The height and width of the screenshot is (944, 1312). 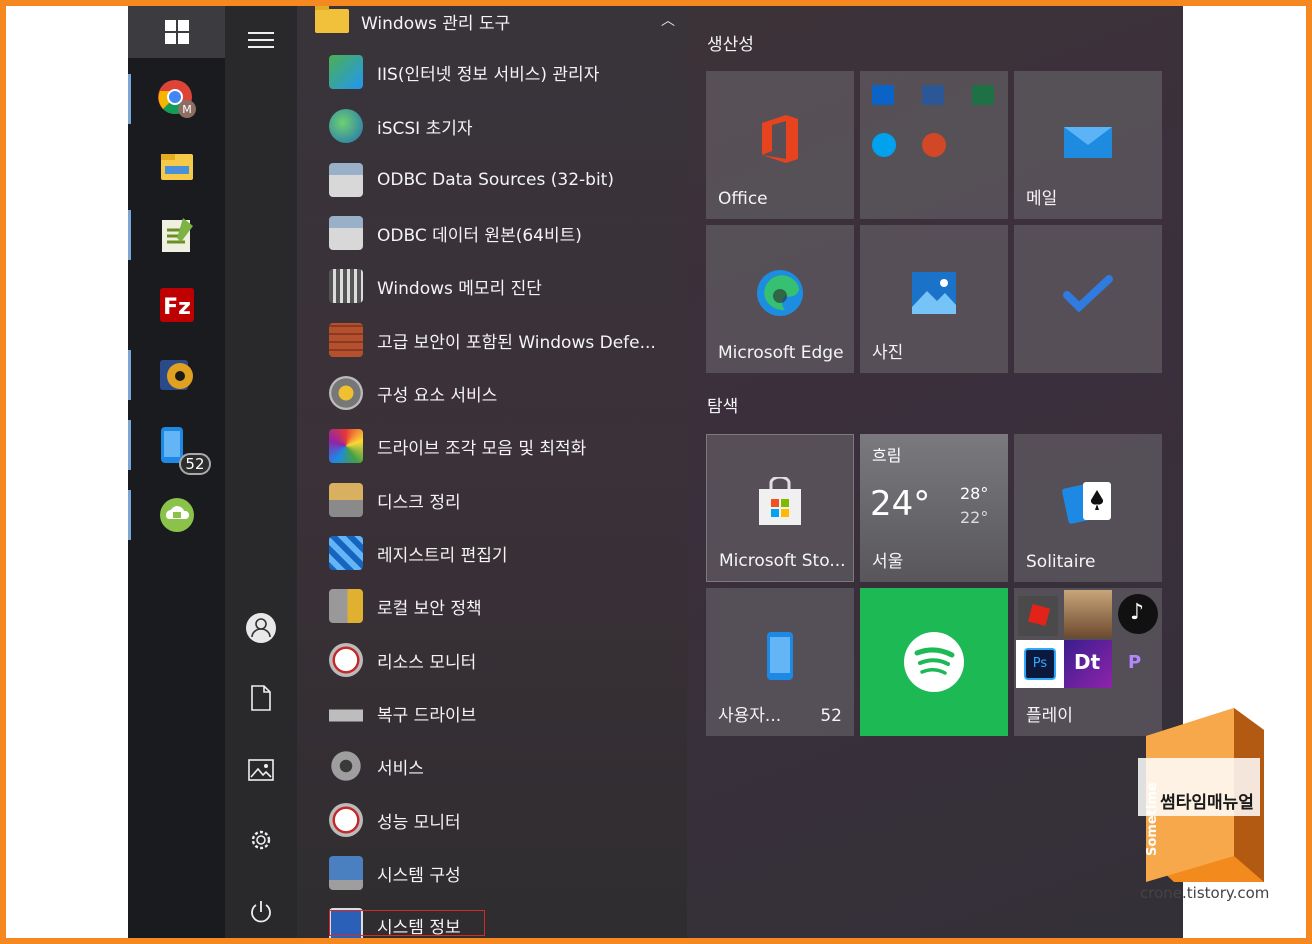 What do you see at coordinates (176, 515) in the screenshot?
I see `taskbar-cloud-app` at bounding box center [176, 515].